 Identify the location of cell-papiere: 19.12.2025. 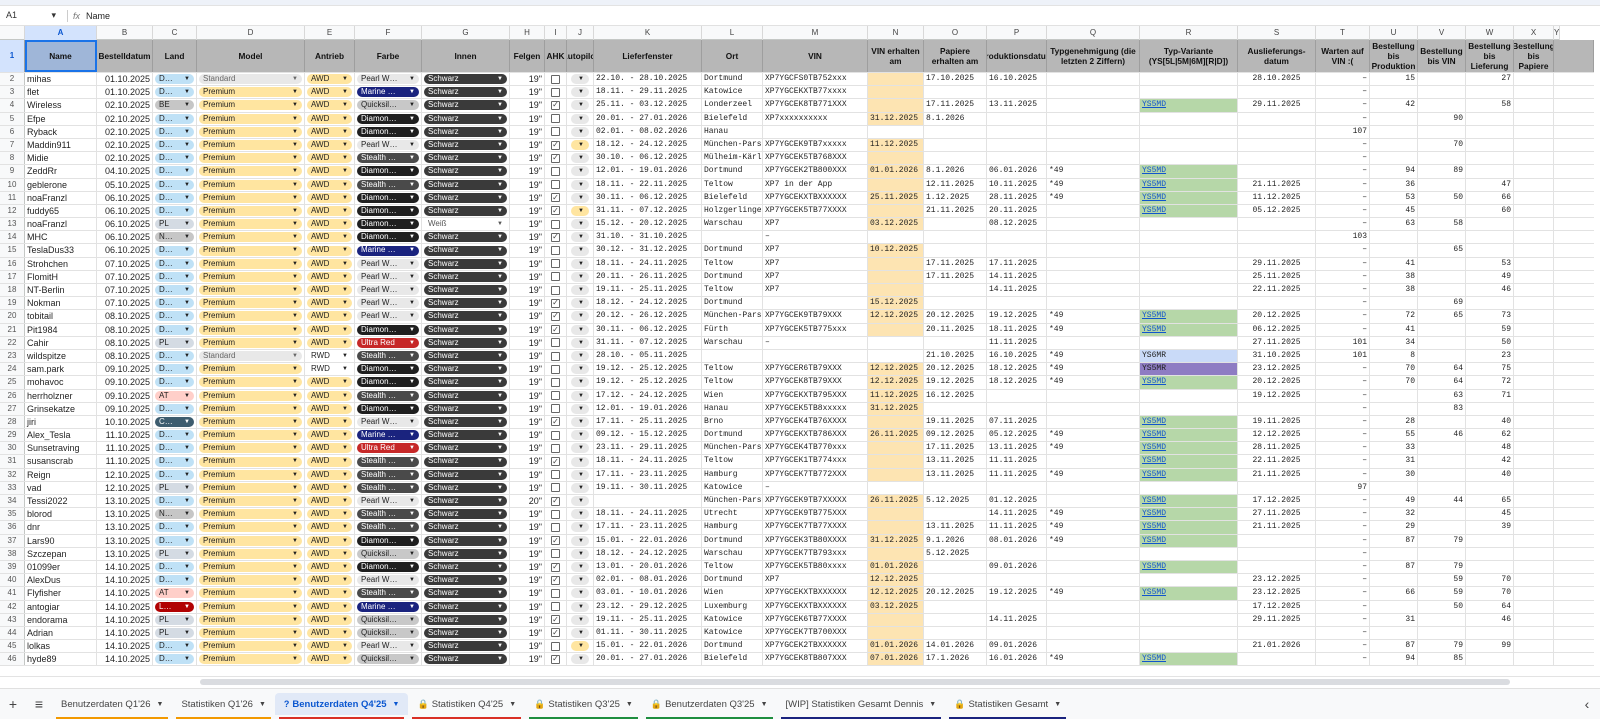
(955, 382).